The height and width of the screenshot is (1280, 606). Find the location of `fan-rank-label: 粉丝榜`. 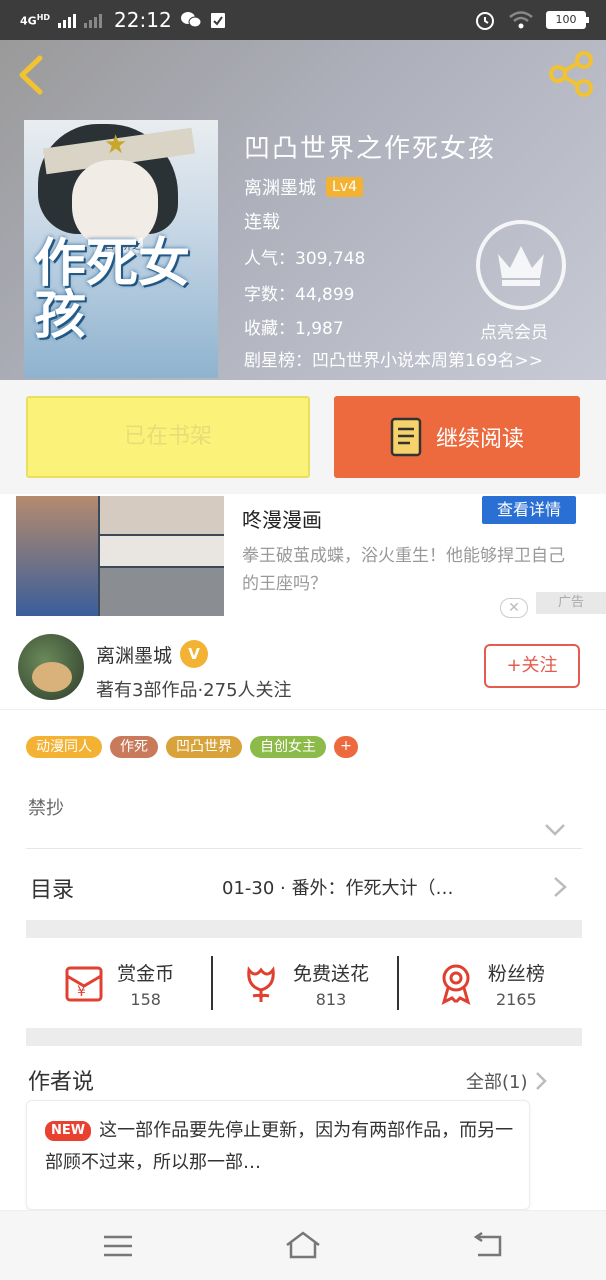

fan-rank-label: 粉丝榜 is located at coordinates (516, 974).